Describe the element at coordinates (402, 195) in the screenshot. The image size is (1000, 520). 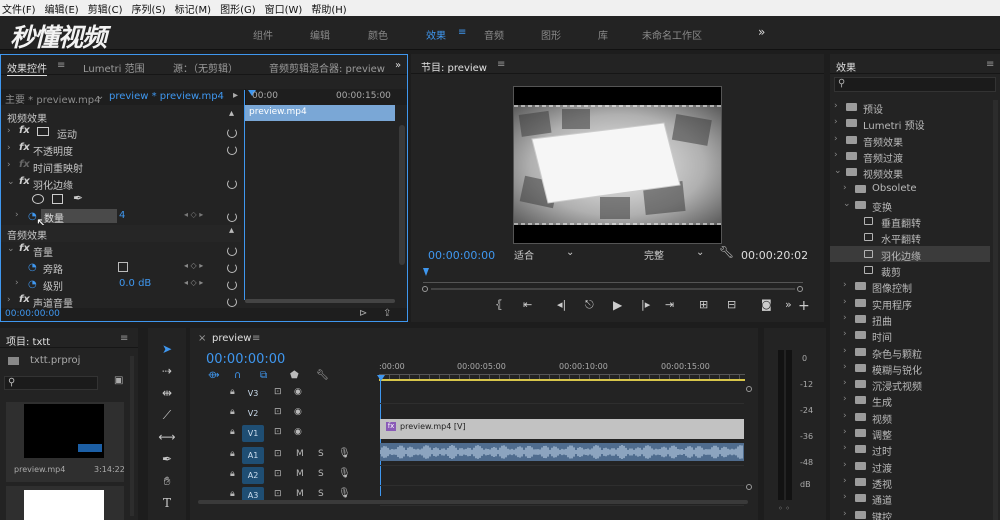
I see `effect-controls-scrollbar` at that location.